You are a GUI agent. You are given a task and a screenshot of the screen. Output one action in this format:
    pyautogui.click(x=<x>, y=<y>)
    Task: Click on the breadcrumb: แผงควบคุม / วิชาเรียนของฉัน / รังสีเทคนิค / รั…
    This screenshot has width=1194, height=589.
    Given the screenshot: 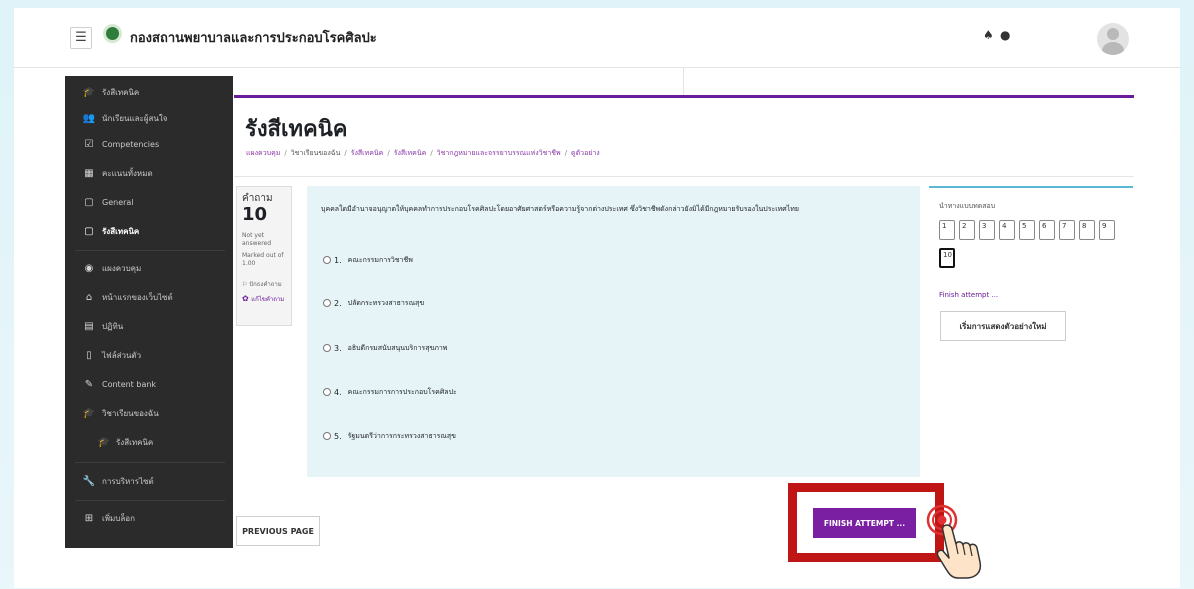 What is the action you would take?
    pyautogui.click(x=423, y=153)
    